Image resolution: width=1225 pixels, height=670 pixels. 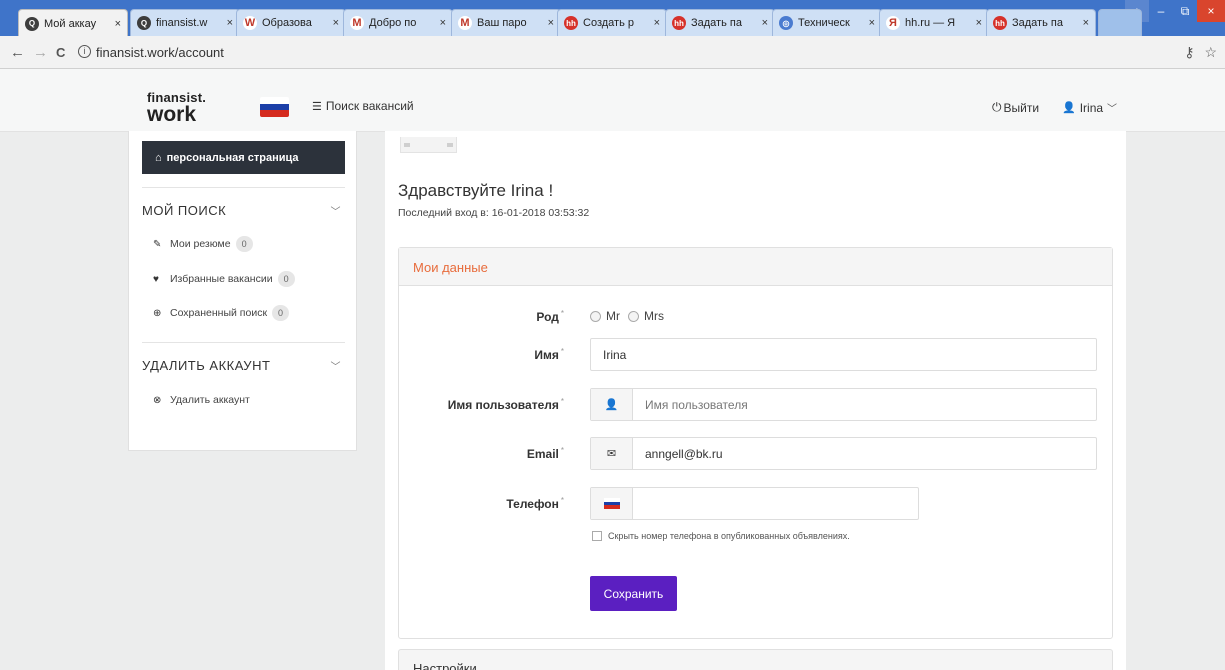 I want to click on flag-stripe, so click(x=274, y=100).